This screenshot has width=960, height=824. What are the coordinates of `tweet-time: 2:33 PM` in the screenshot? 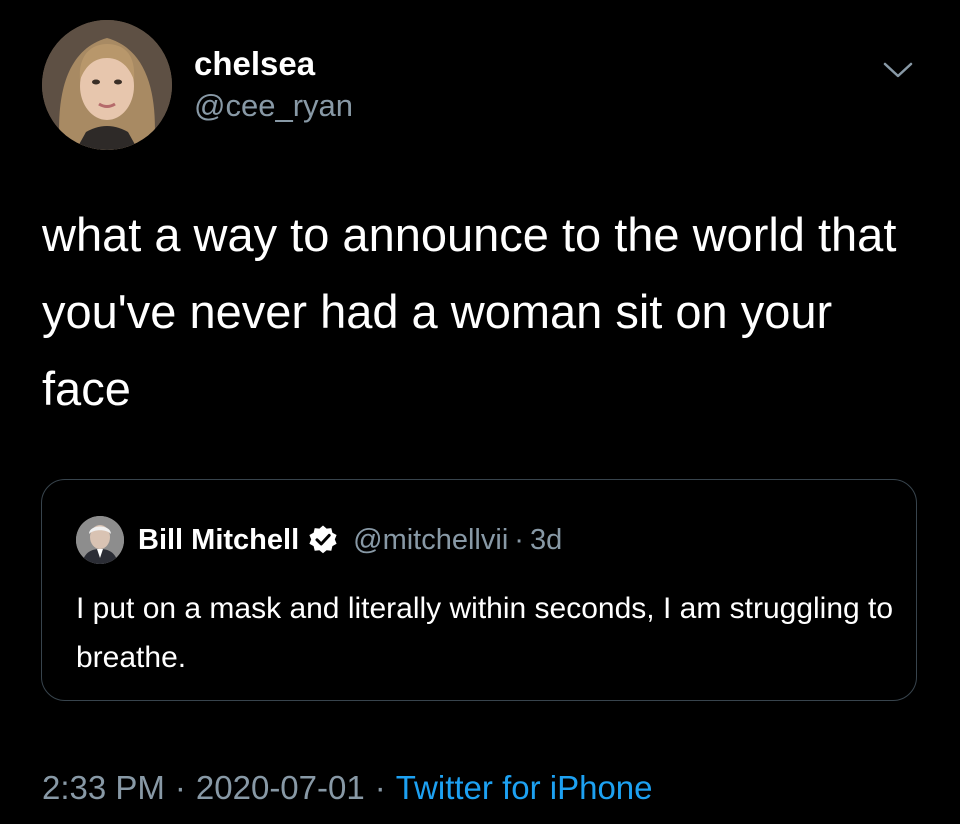 It's located at (103, 787).